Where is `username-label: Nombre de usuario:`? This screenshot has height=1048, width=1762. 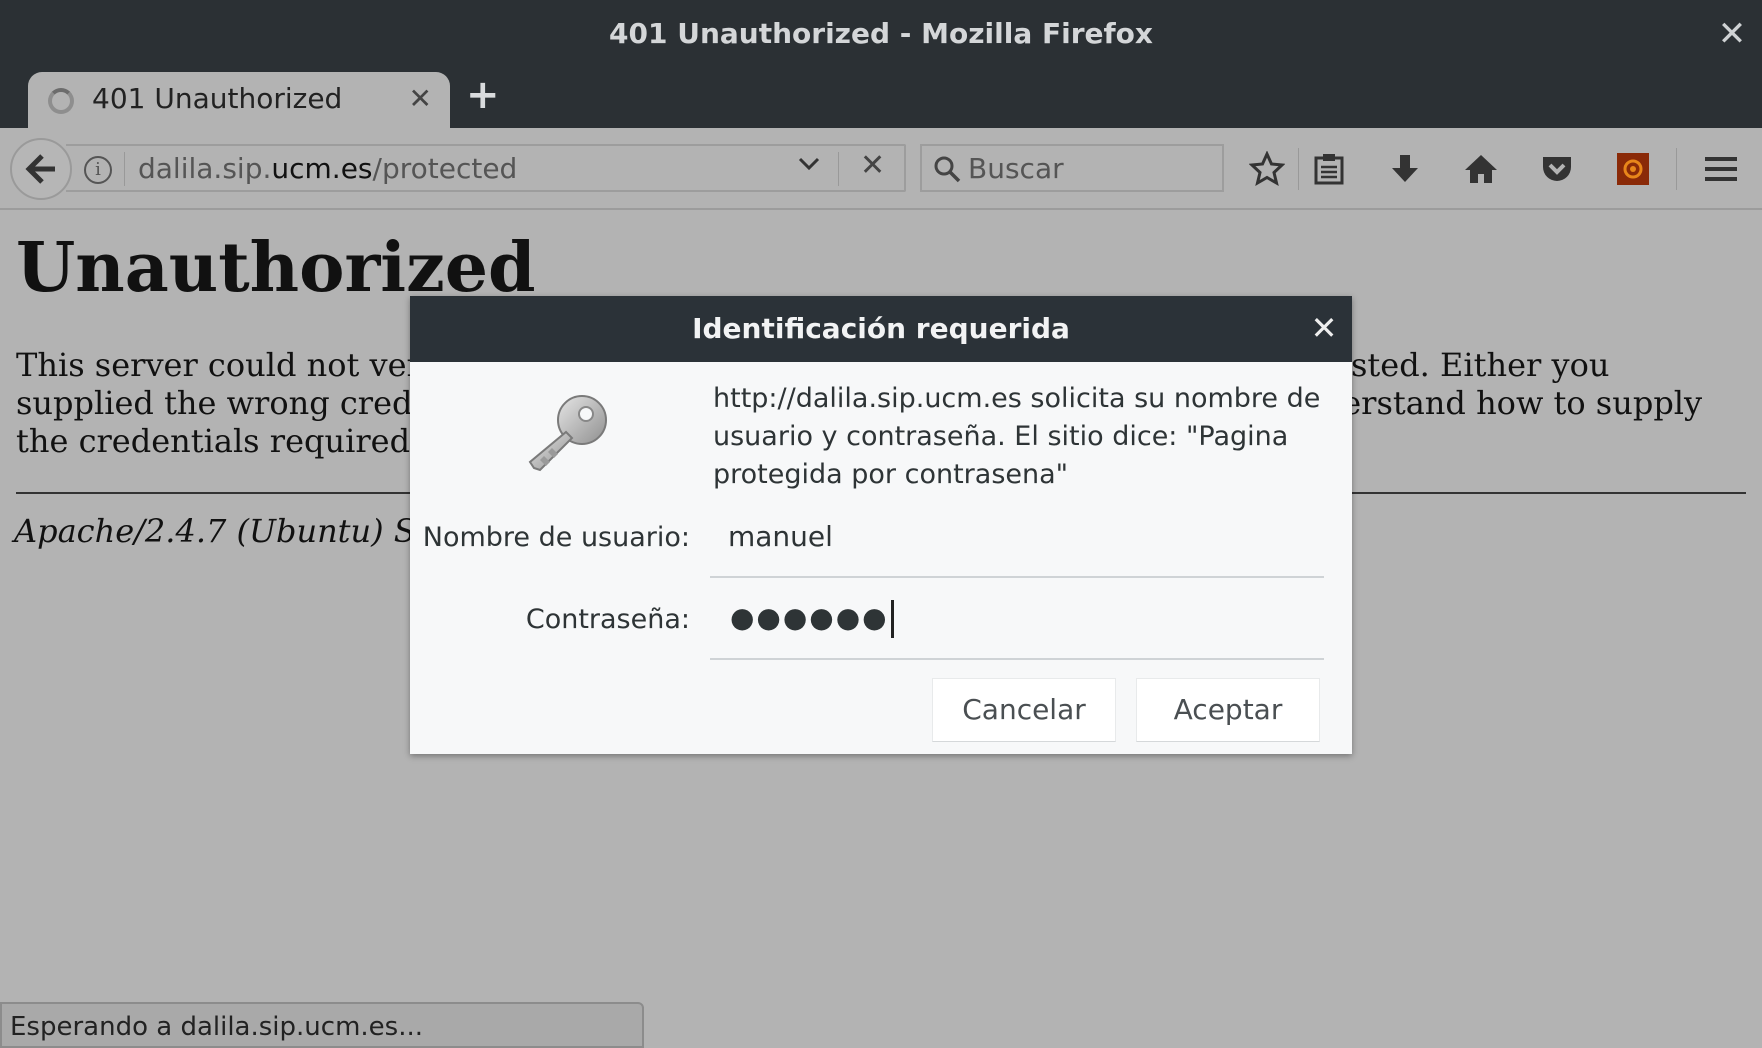
username-label: Nombre de usuario: is located at coordinates (556, 537).